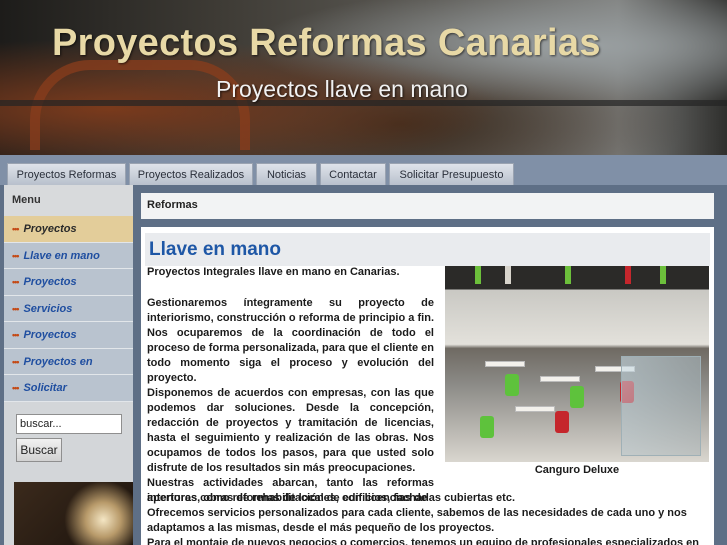 Image resolution: width=727 pixels, height=545 pixels. Describe the element at coordinates (45, 388) in the screenshot. I see `sidebar-item-label: Solicitar` at that location.